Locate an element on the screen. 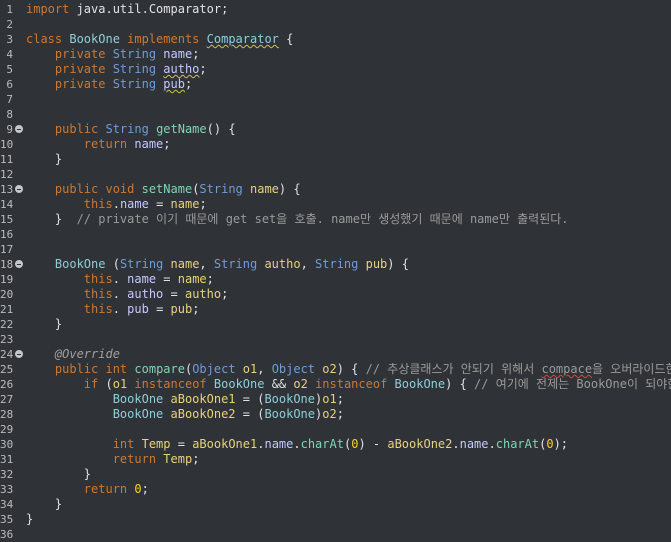 Image resolution: width=671 pixels, height=542 pixels. code-token: Comparator is located at coordinates (242, 39).